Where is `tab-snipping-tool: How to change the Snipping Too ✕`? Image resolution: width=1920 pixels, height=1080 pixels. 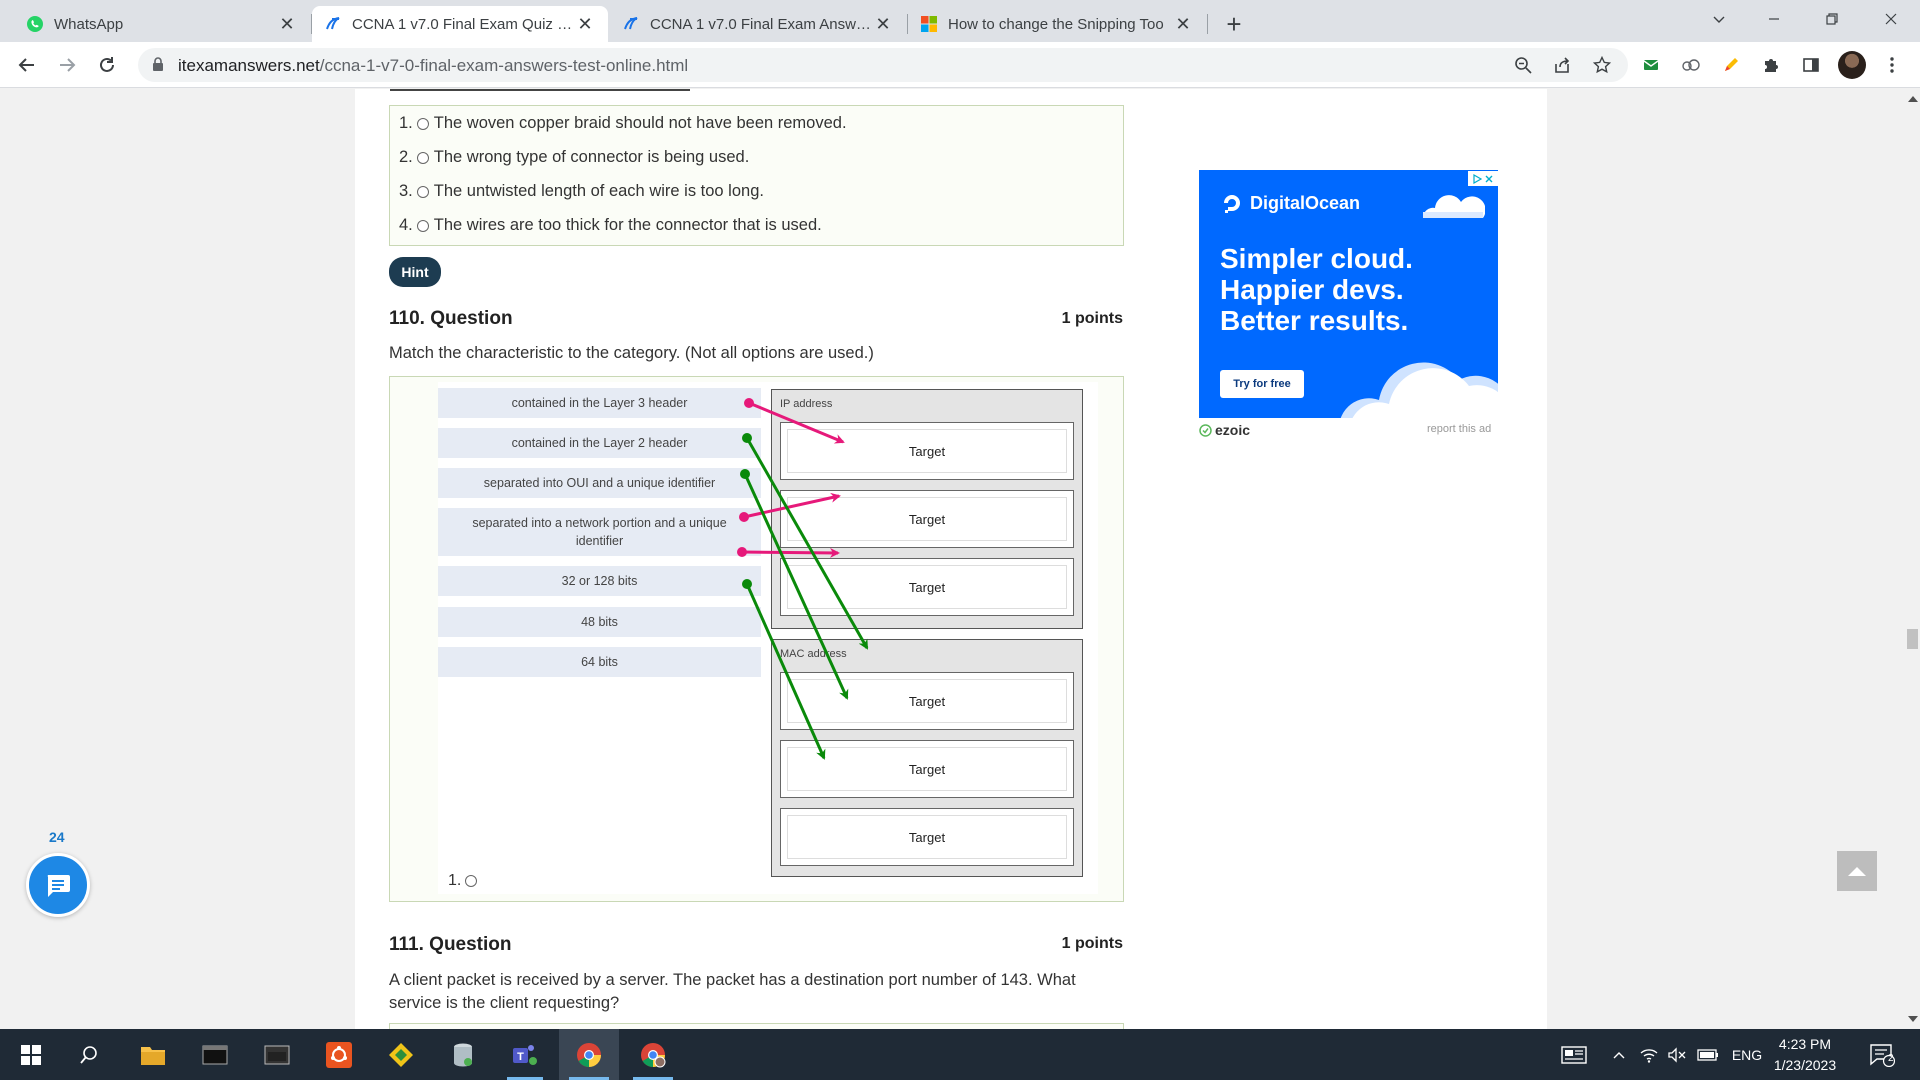
tab-snipping-tool: How to change the Snipping Too ✕ is located at coordinates (1057, 24).